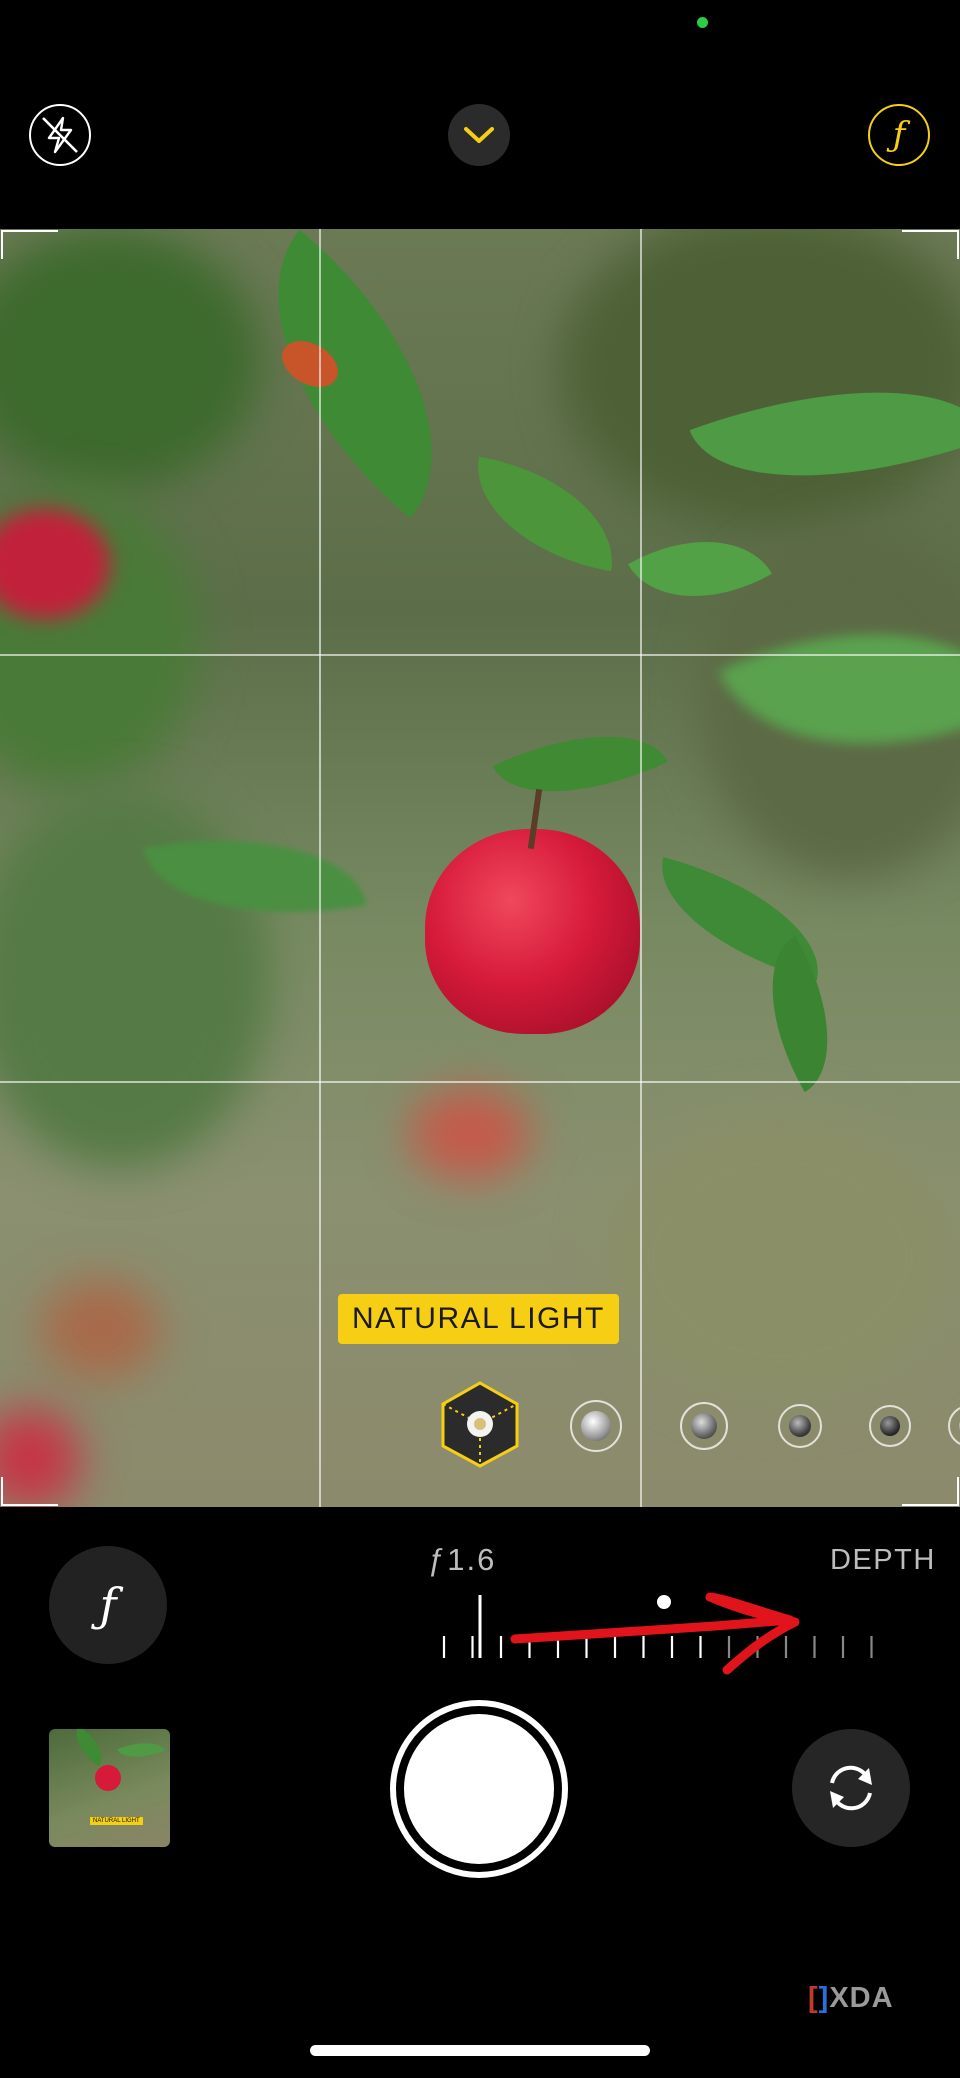 The width and height of the screenshot is (960, 2078). What do you see at coordinates (480, 2050) in the screenshot?
I see `home-indicator` at bounding box center [480, 2050].